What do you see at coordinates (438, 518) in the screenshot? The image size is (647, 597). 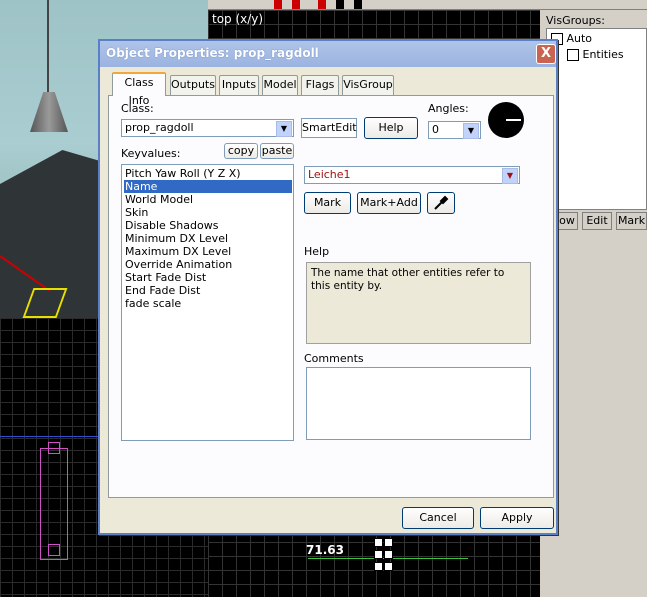 I see `cancel-button: Cancel` at bounding box center [438, 518].